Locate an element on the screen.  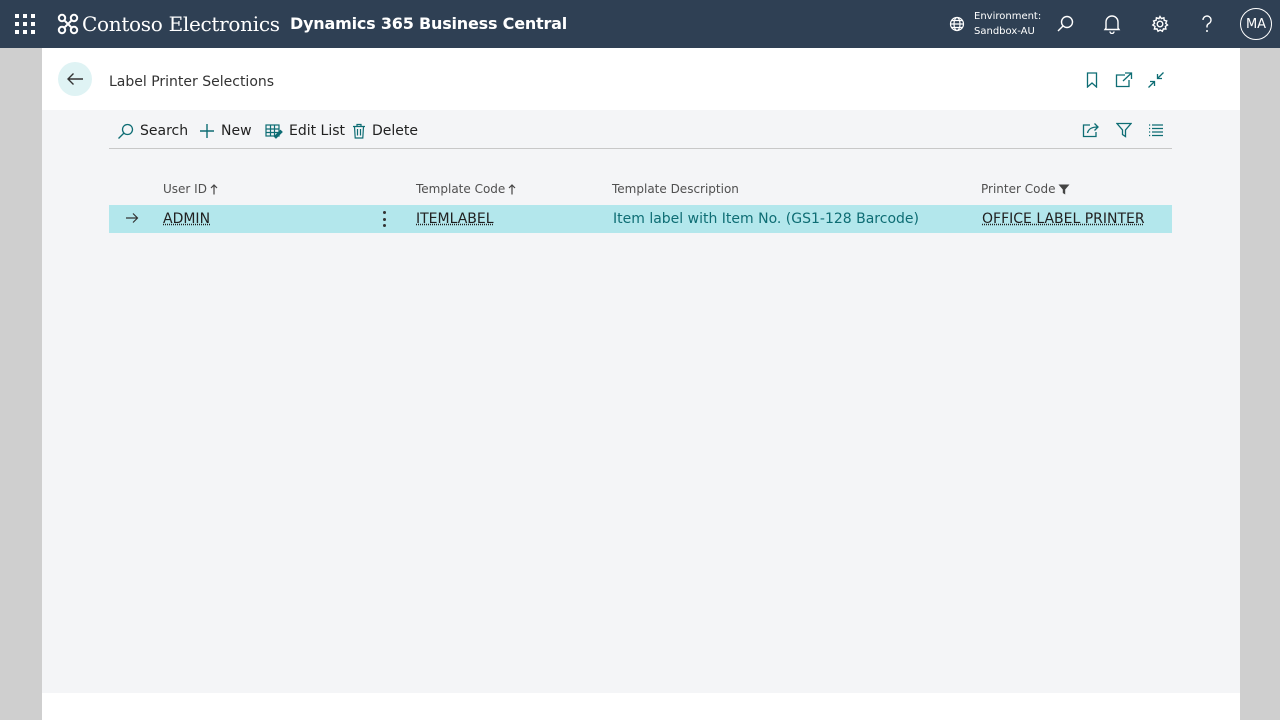
back-arrow-icon is located at coordinates (75, 79).